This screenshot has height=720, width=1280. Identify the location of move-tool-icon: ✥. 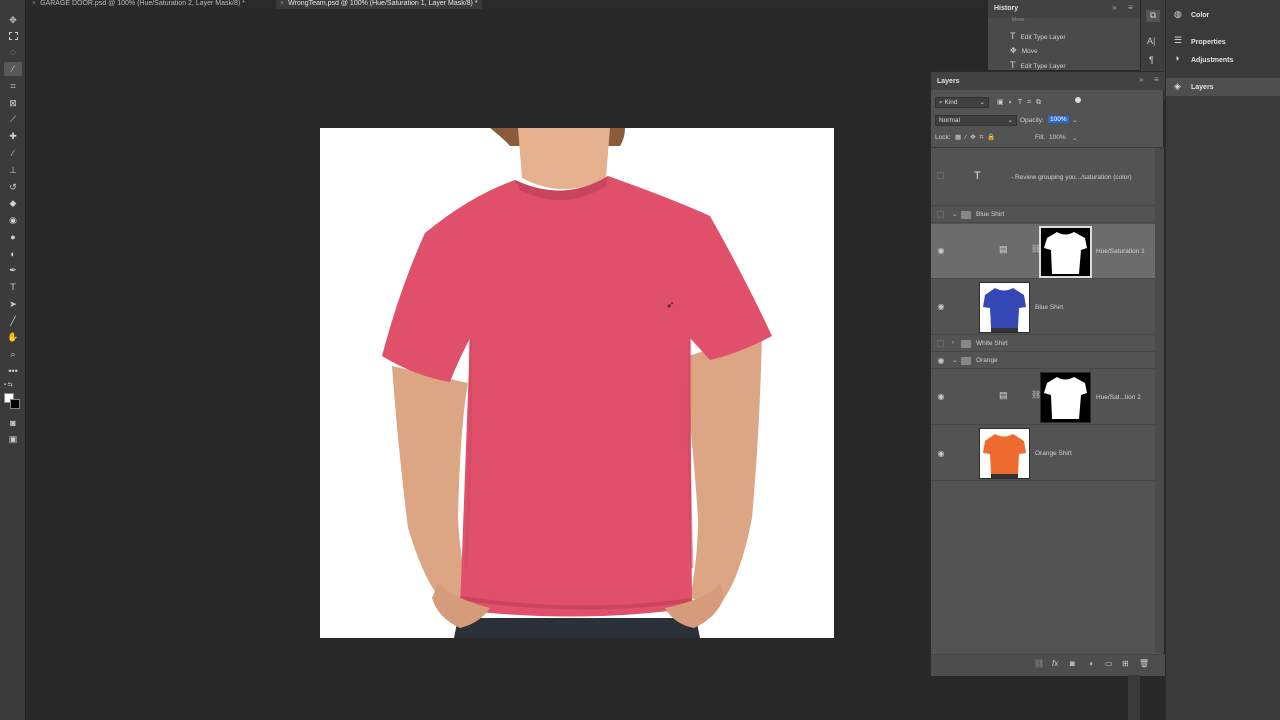
(13, 20).